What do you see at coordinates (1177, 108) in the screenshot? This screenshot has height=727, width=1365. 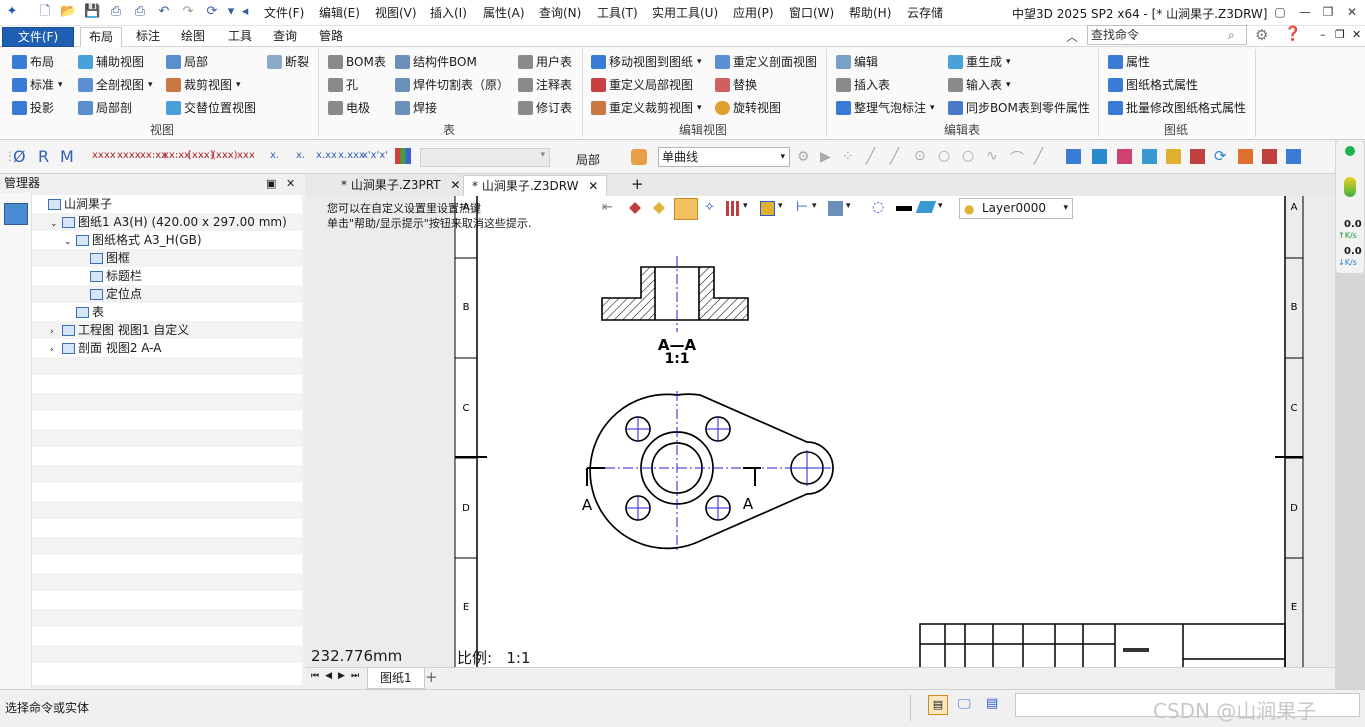 I see `batch-modify-format-button: 批量修改图纸格式属性` at bounding box center [1177, 108].